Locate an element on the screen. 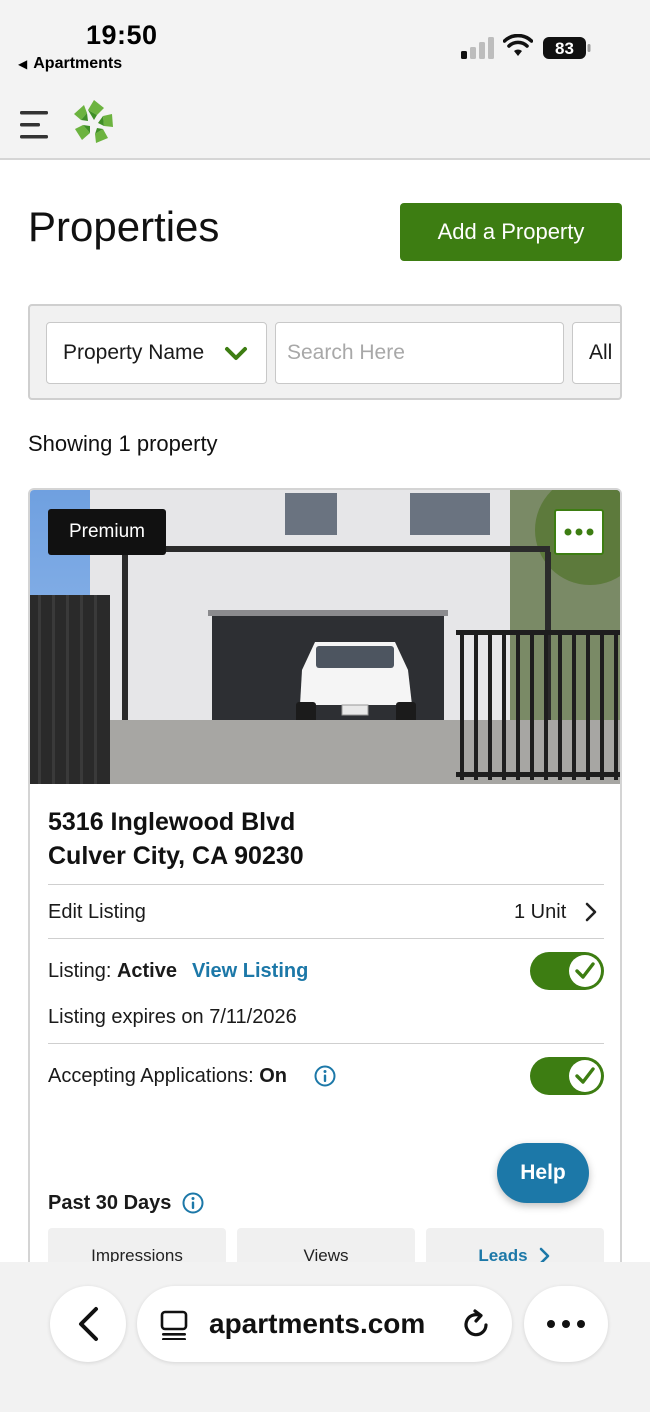  accepting-status-value: On is located at coordinates (273, 1076).